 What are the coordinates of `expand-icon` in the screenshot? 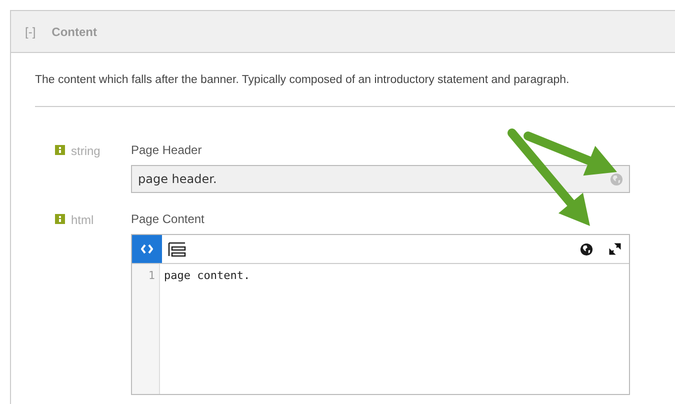 It's located at (615, 249).